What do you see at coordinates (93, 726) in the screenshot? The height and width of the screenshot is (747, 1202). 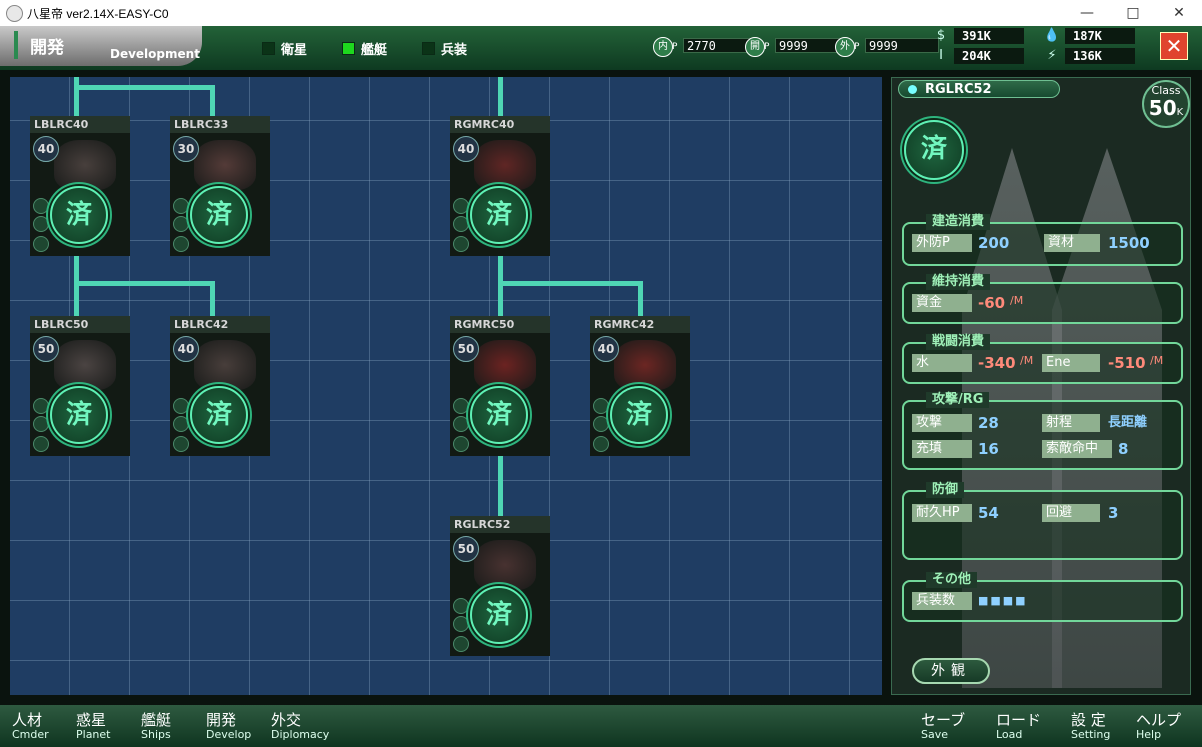 I see `menu-planet: 惑星 Planet` at bounding box center [93, 726].